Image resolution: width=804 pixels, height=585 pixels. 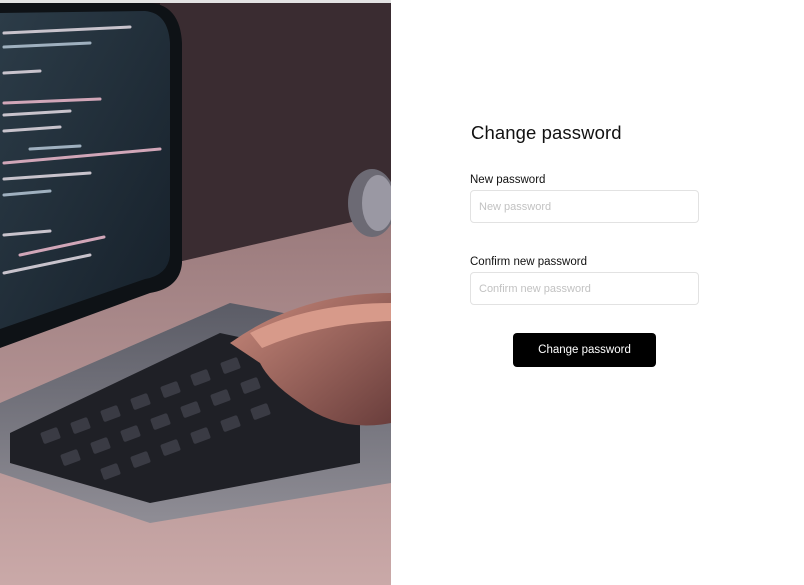 I want to click on page-title: Change password, so click(x=546, y=132).